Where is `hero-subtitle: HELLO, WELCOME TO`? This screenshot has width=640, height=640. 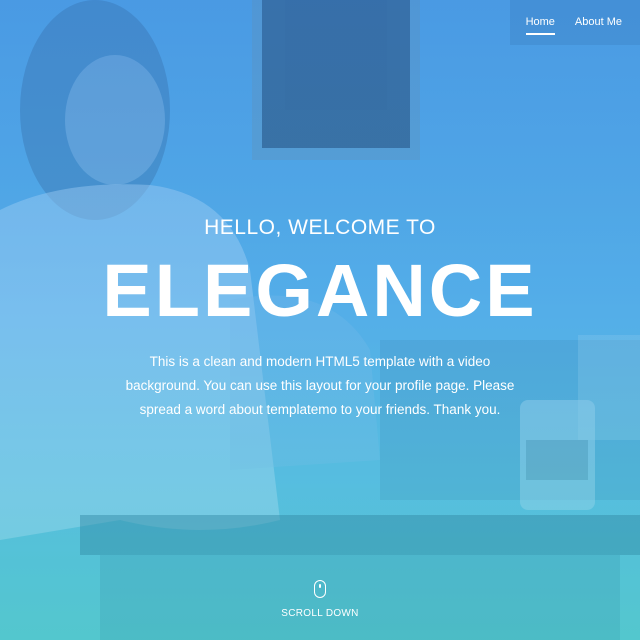
hero-subtitle: HELLO, WELCOME TO is located at coordinates (320, 227).